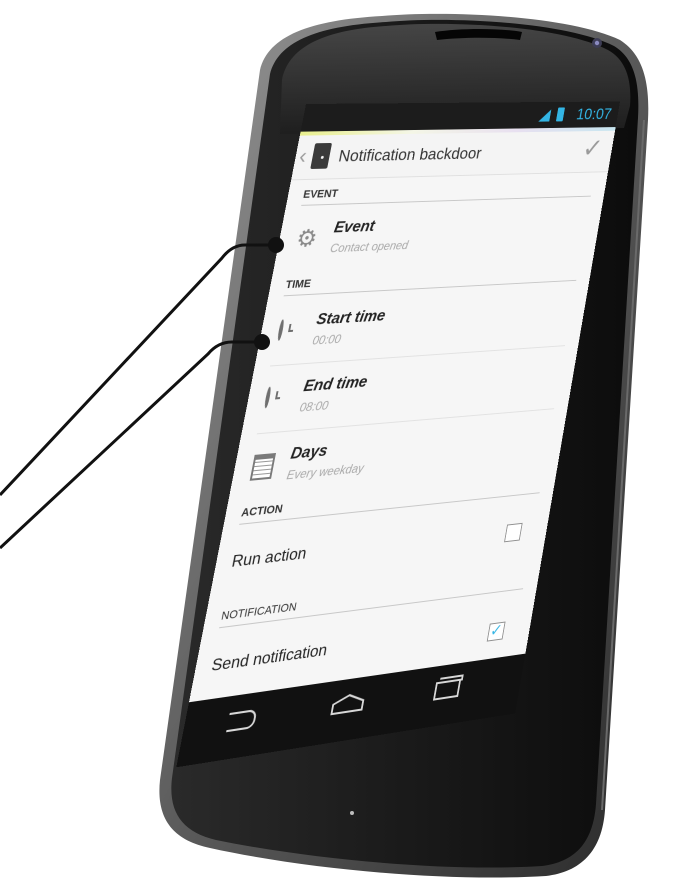  I want to click on recents-icon, so click(447, 689).